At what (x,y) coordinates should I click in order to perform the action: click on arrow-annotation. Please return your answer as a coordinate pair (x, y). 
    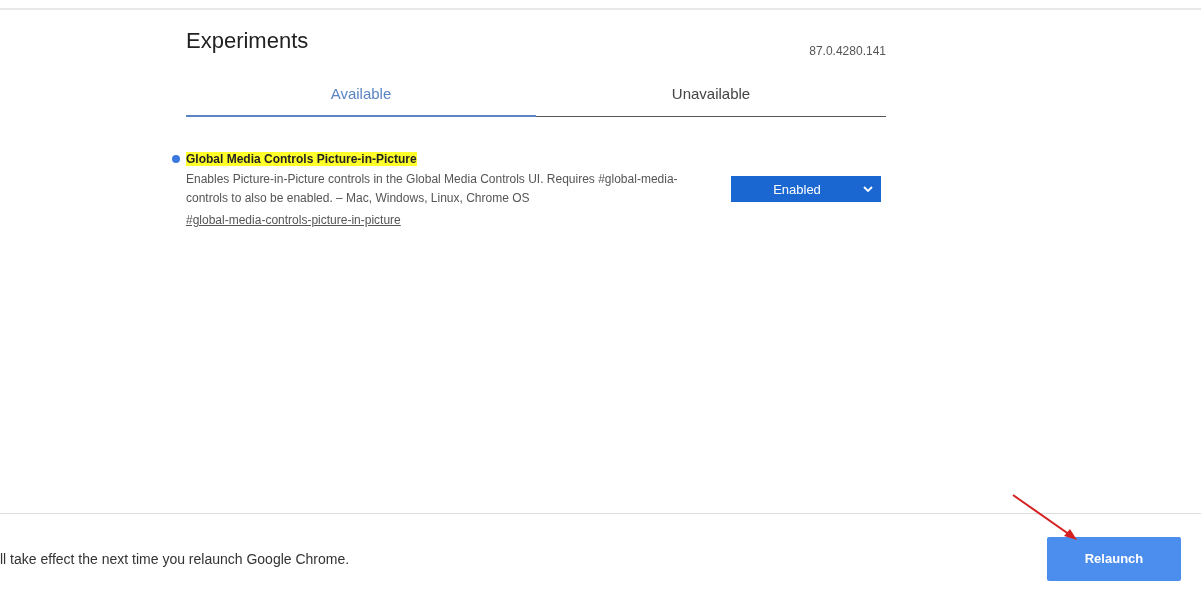
    Looking at the image, I should click on (1044, 517).